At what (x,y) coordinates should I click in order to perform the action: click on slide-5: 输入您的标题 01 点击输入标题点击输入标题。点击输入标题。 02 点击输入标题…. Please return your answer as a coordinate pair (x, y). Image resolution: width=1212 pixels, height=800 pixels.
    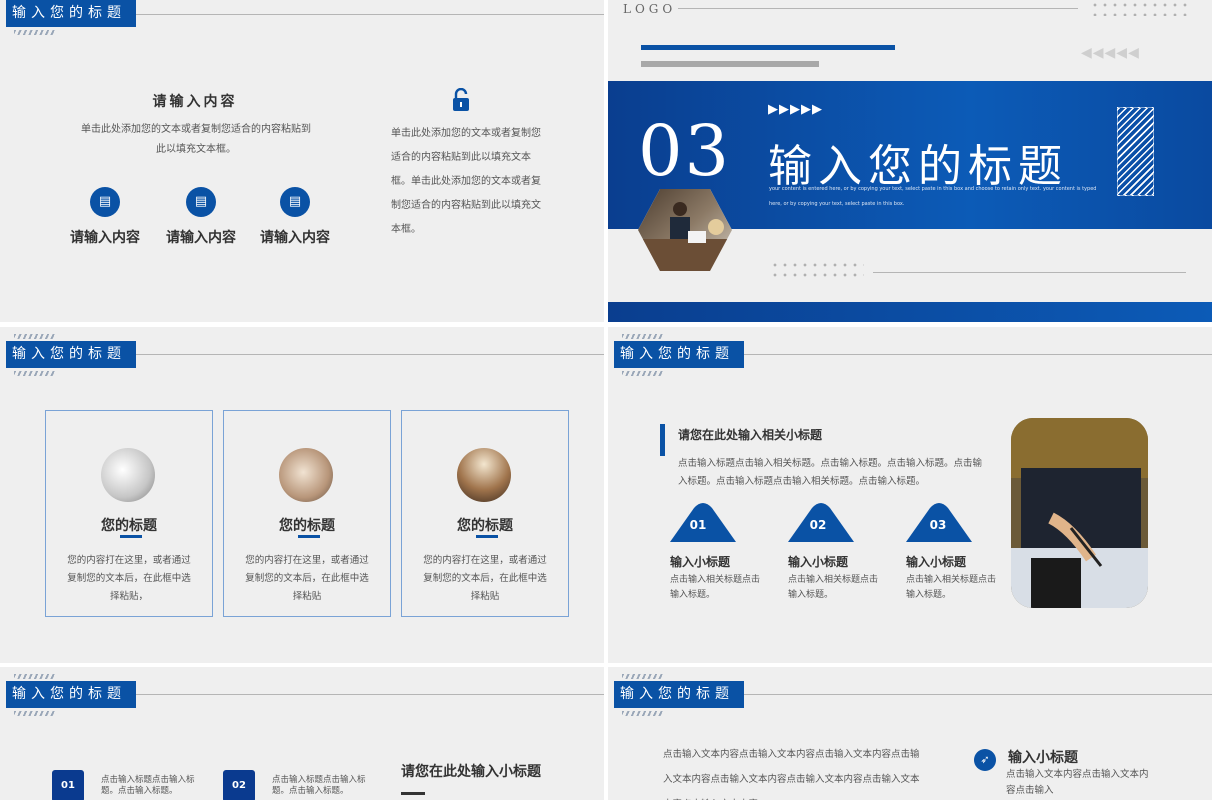
    Looking at the image, I should click on (302, 733).